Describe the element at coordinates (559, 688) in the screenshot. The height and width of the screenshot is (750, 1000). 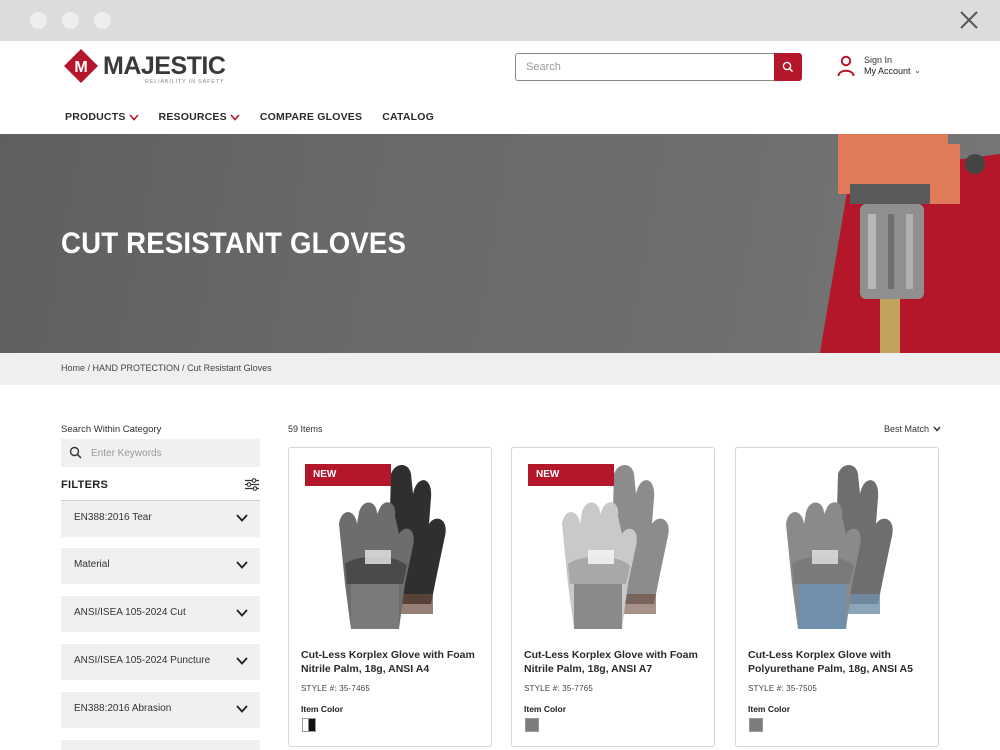
I see `product-style-number: STYLE #: 35-7765` at that location.